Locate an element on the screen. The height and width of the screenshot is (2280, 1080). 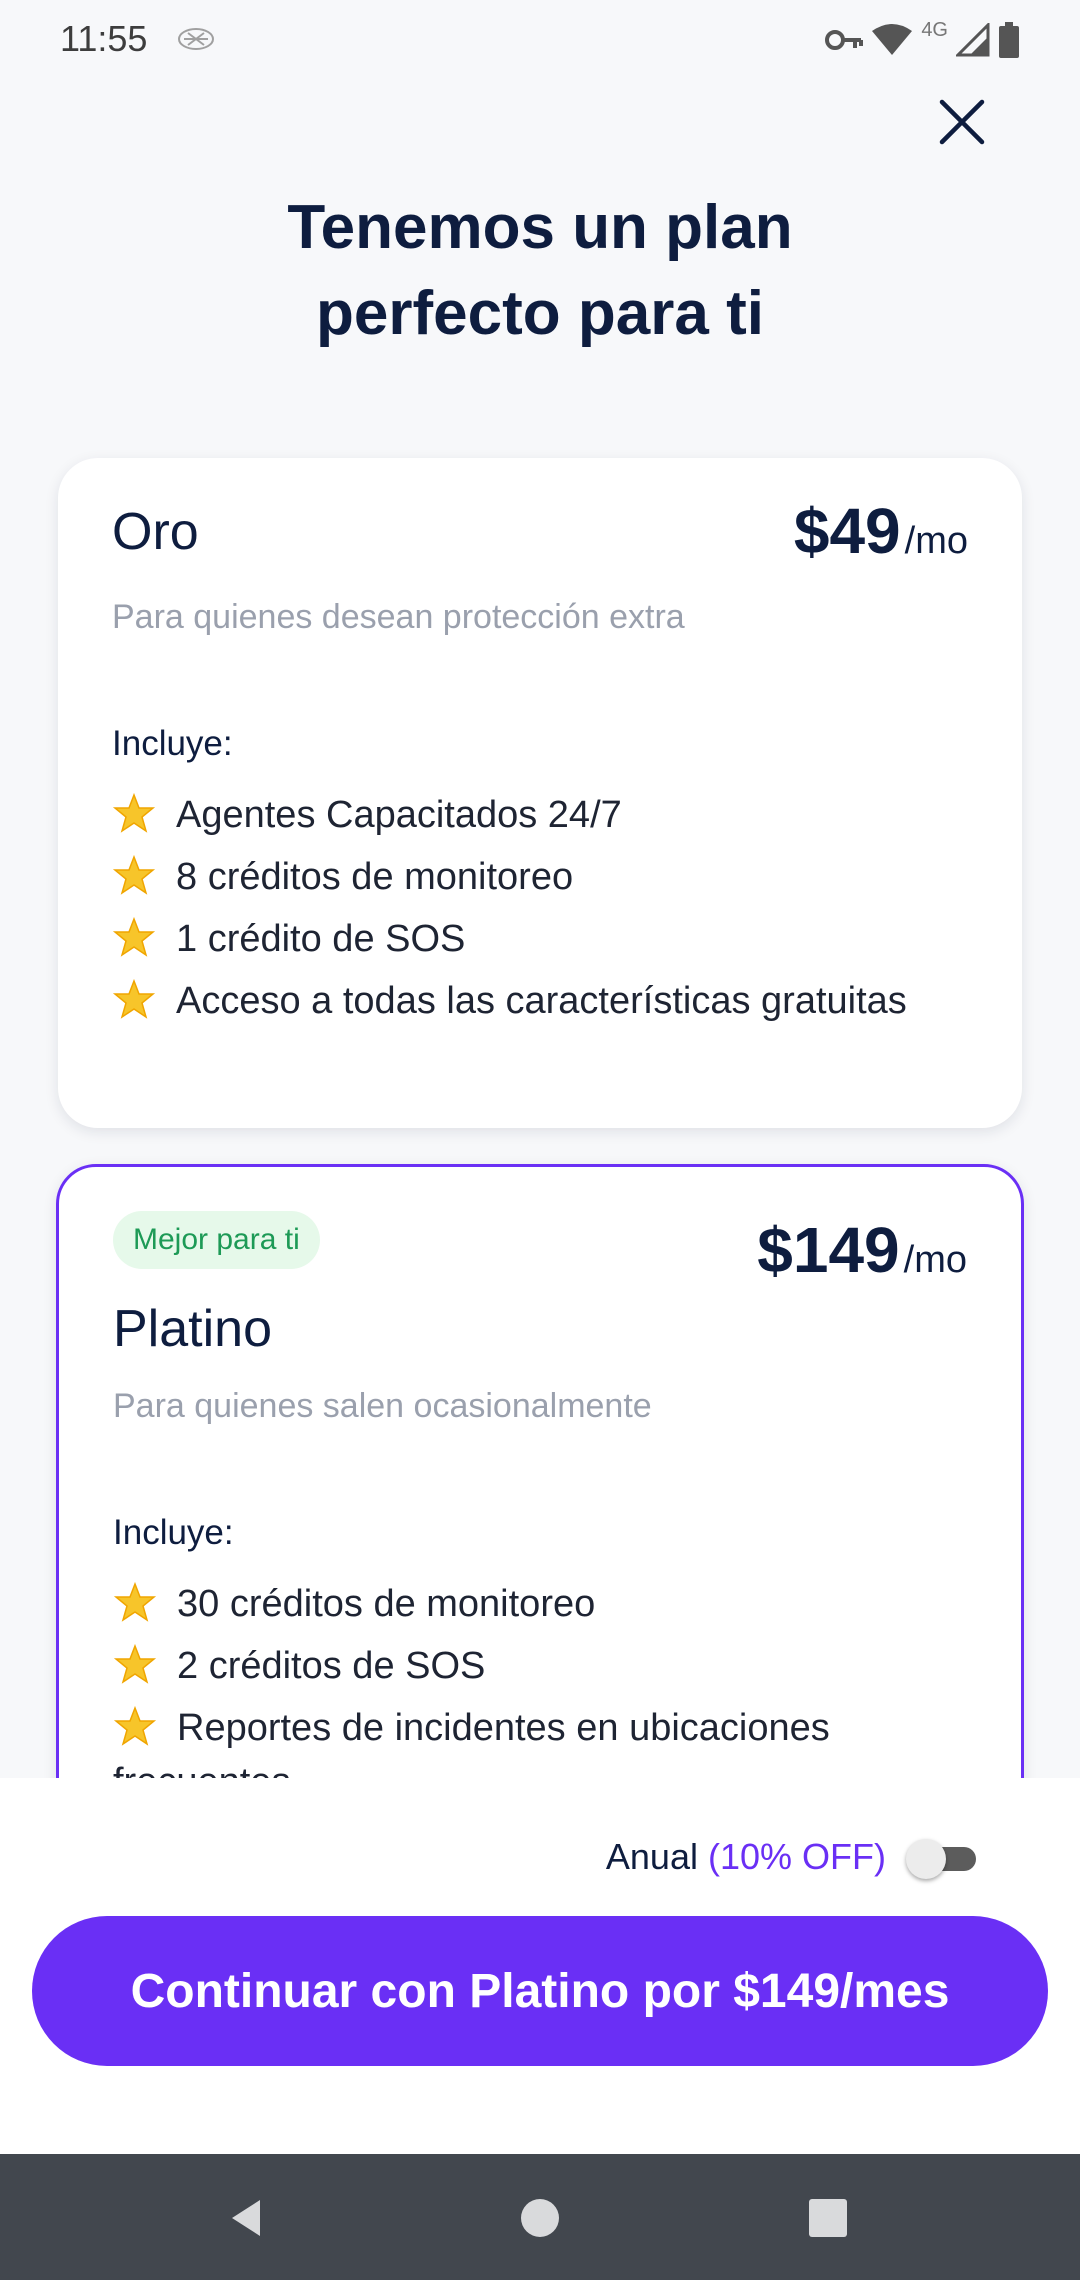
plan-price: $149 /mo is located at coordinates (862, 1250).